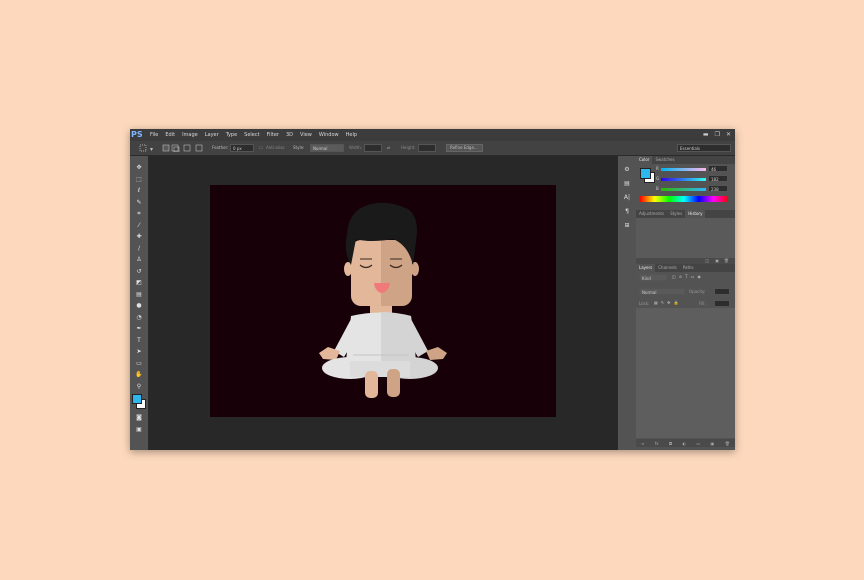 This screenshot has height=580, width=864. Describe the element at coordinates (706, 134) in the screenshot. I see `minimize-icon: ▬` at that location.